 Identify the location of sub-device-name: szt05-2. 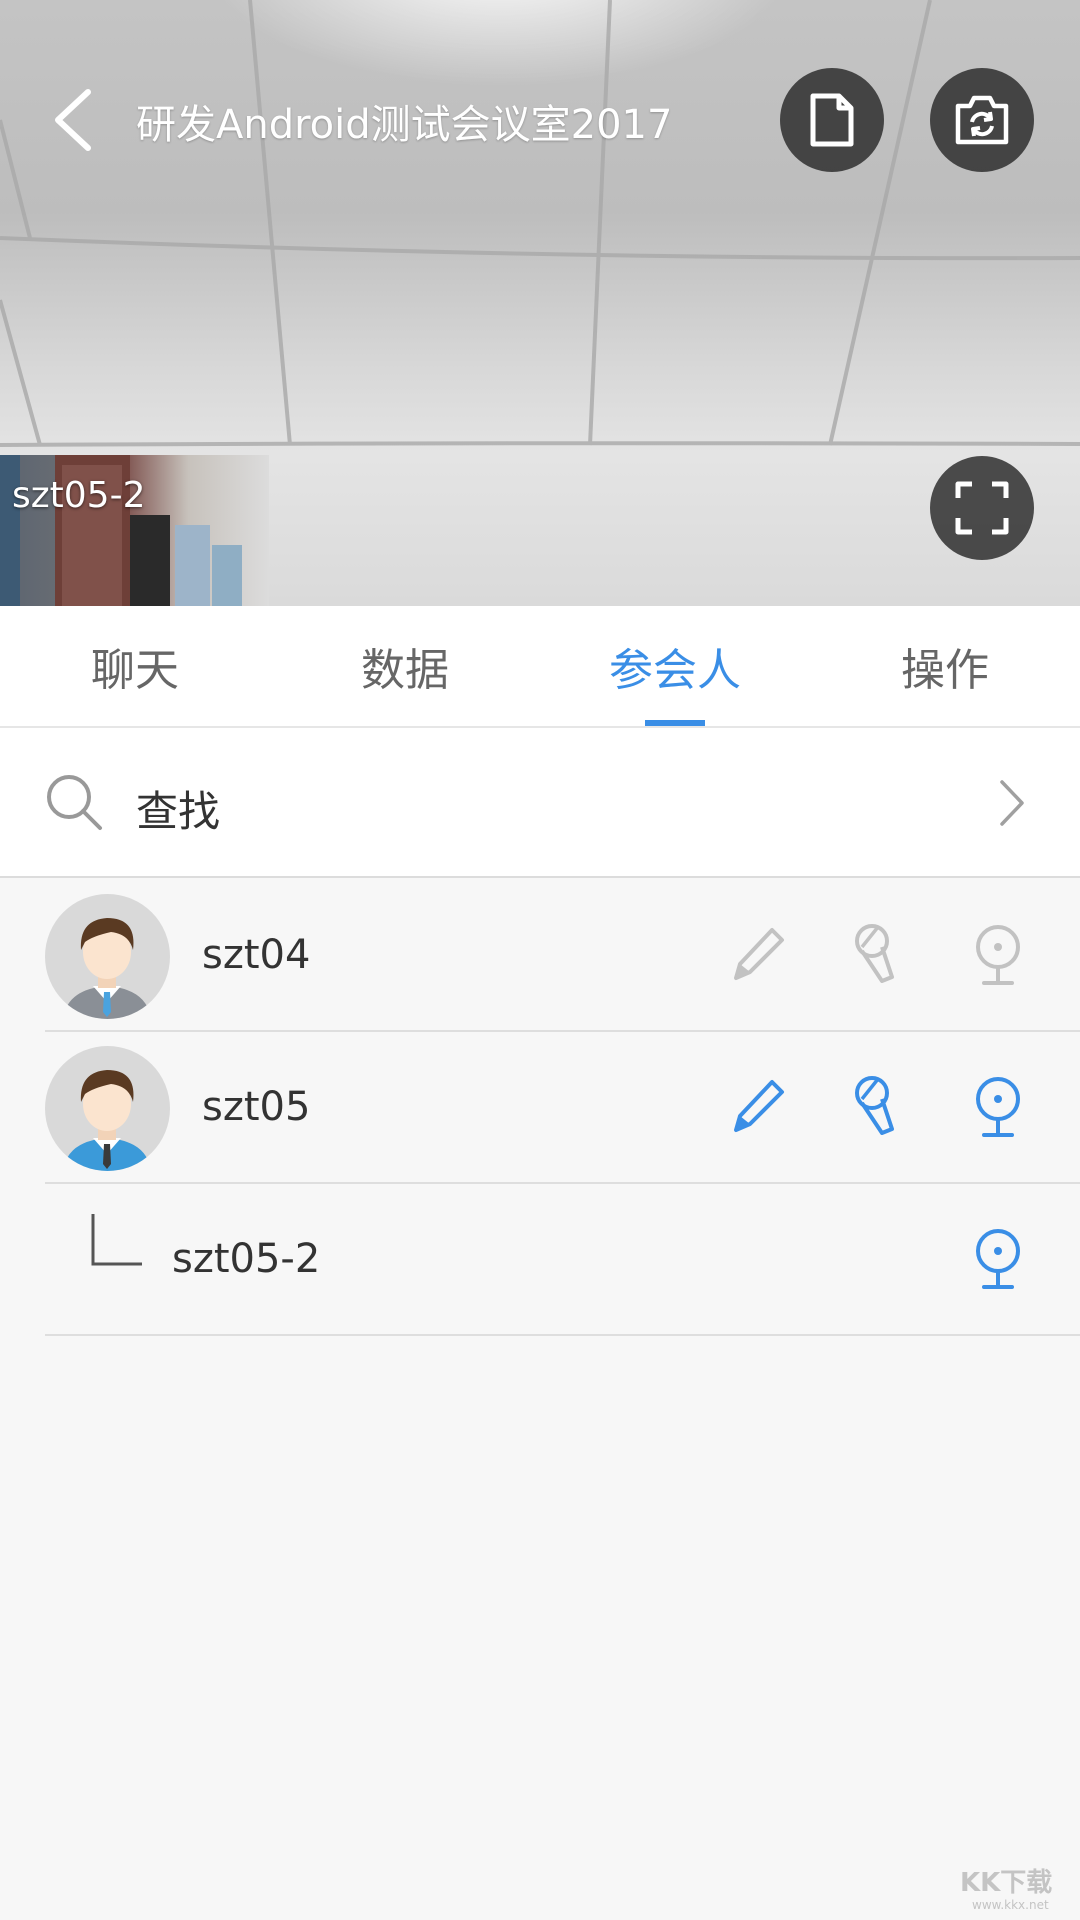
(246, 1259).